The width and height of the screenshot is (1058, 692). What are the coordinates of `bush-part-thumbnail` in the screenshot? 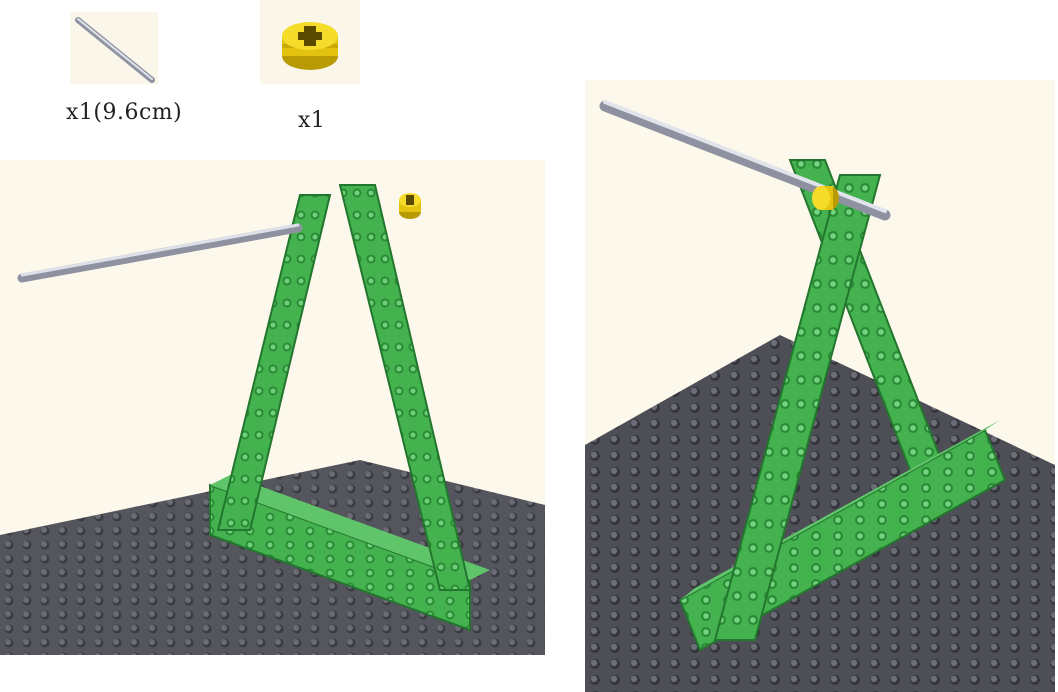 It's located at (310, 42).